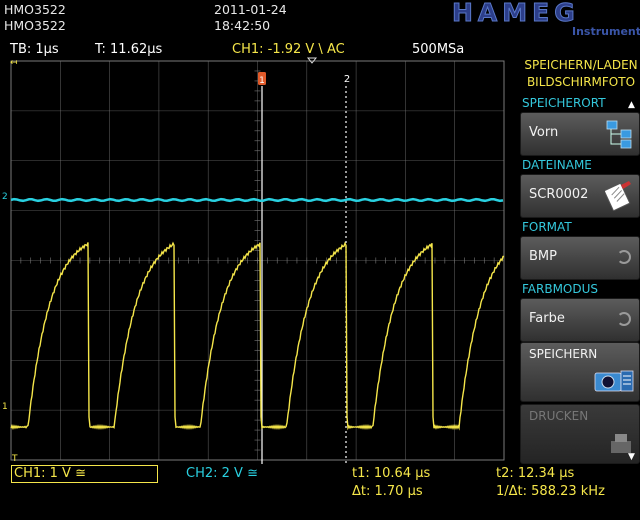 This screenshot has height=520, width=640. What do you see at coordinates (543, 256) in the screenshot?
I see `format-value: BMP` at bounding box center [543, 256].